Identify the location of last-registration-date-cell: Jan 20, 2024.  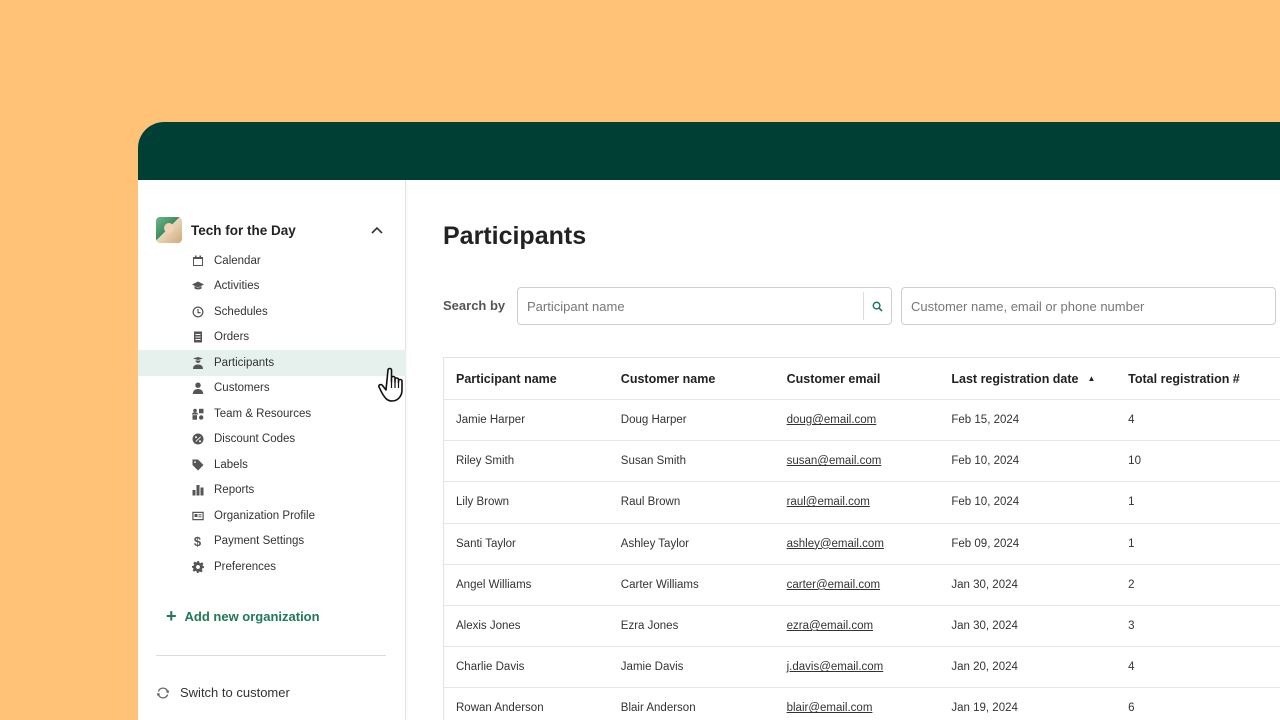
(984, 667).